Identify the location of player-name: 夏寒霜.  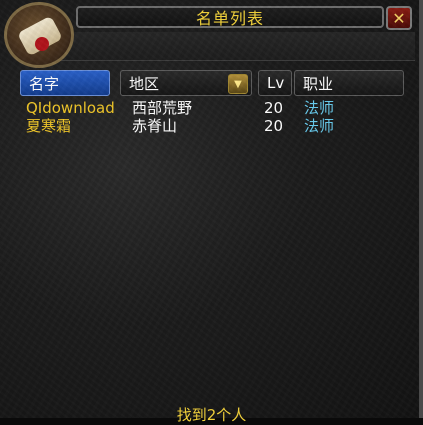
(49, 126).